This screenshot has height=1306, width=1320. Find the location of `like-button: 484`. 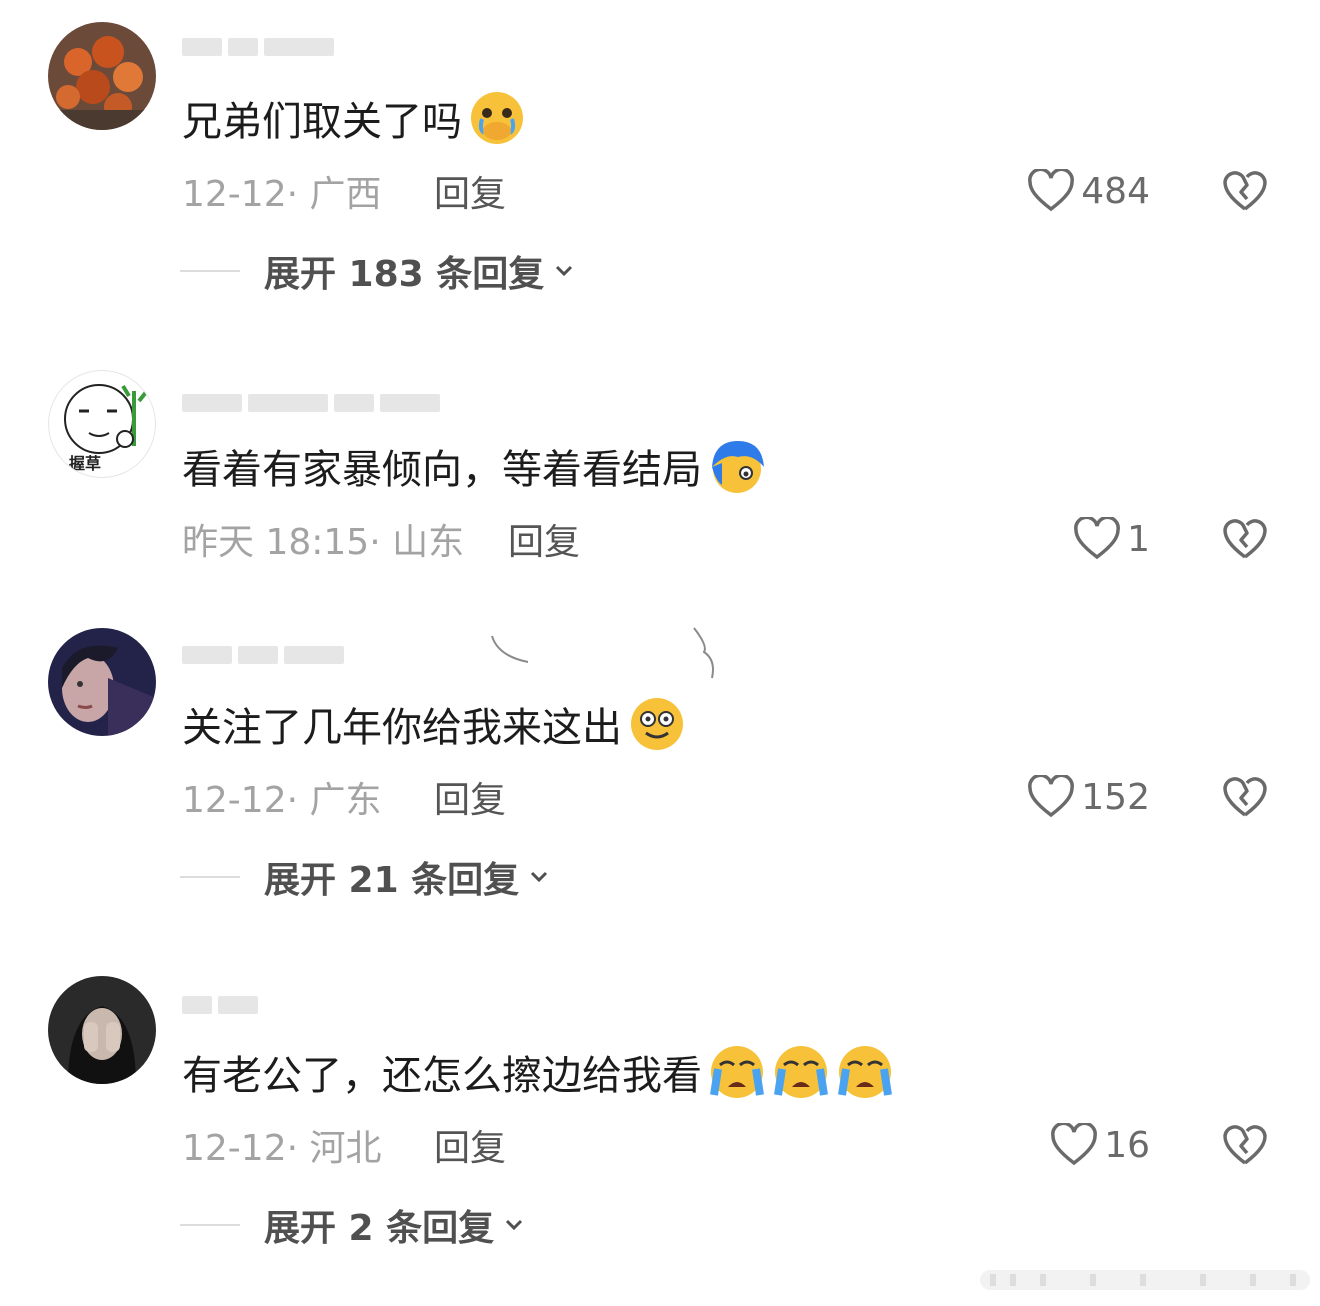

like-button: 484 is located at coordinates (1088, 191).